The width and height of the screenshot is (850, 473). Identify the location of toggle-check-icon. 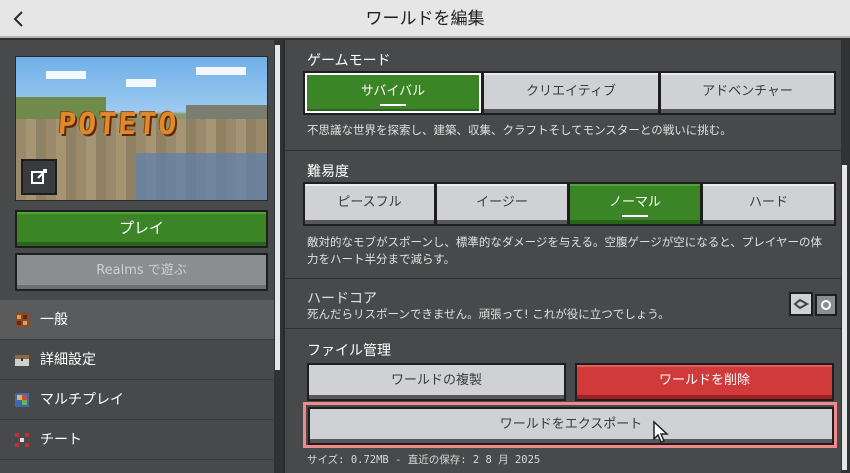
(801, 304).